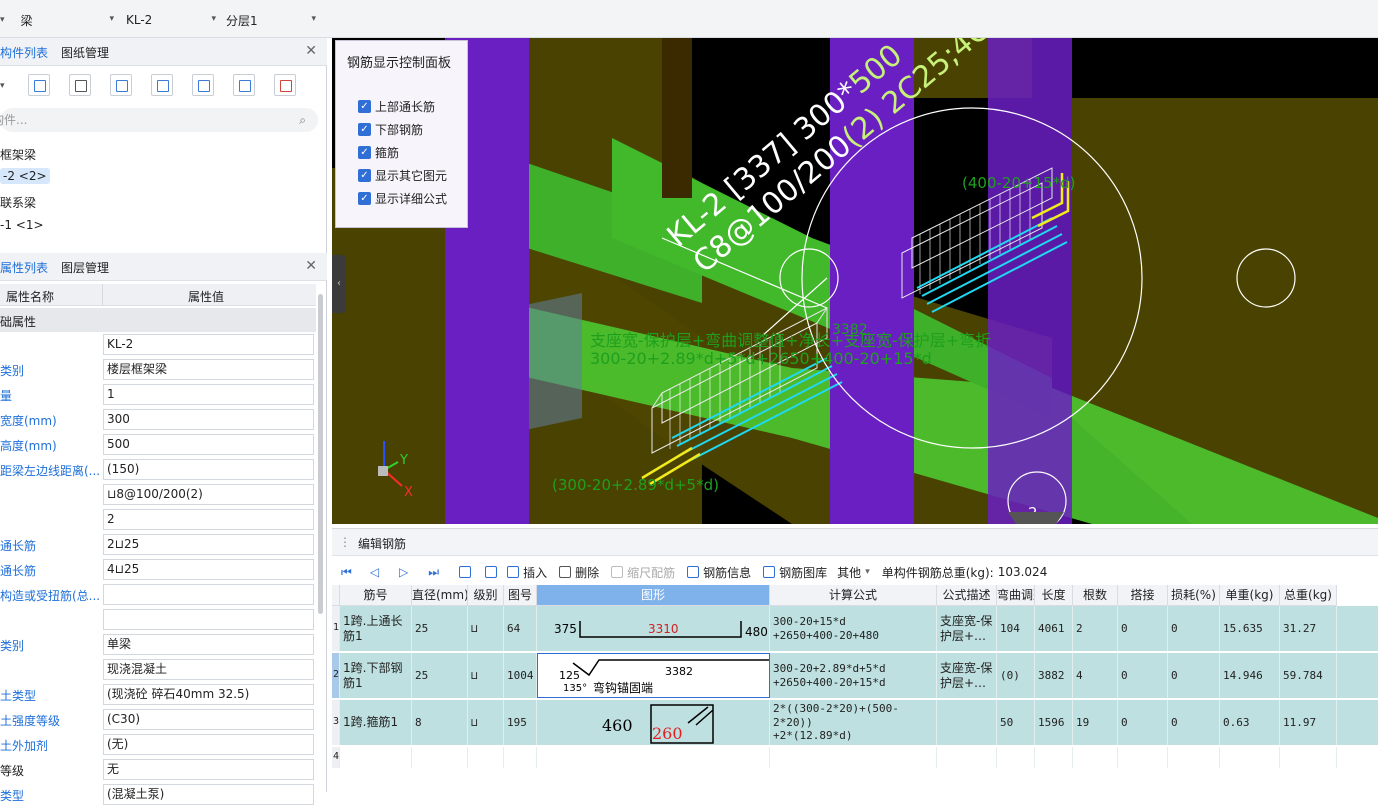  What do you see at coordinates (520, 722) in the screenshot?
I see `cell-figure-no: 195` at bounding box center [520, 722].